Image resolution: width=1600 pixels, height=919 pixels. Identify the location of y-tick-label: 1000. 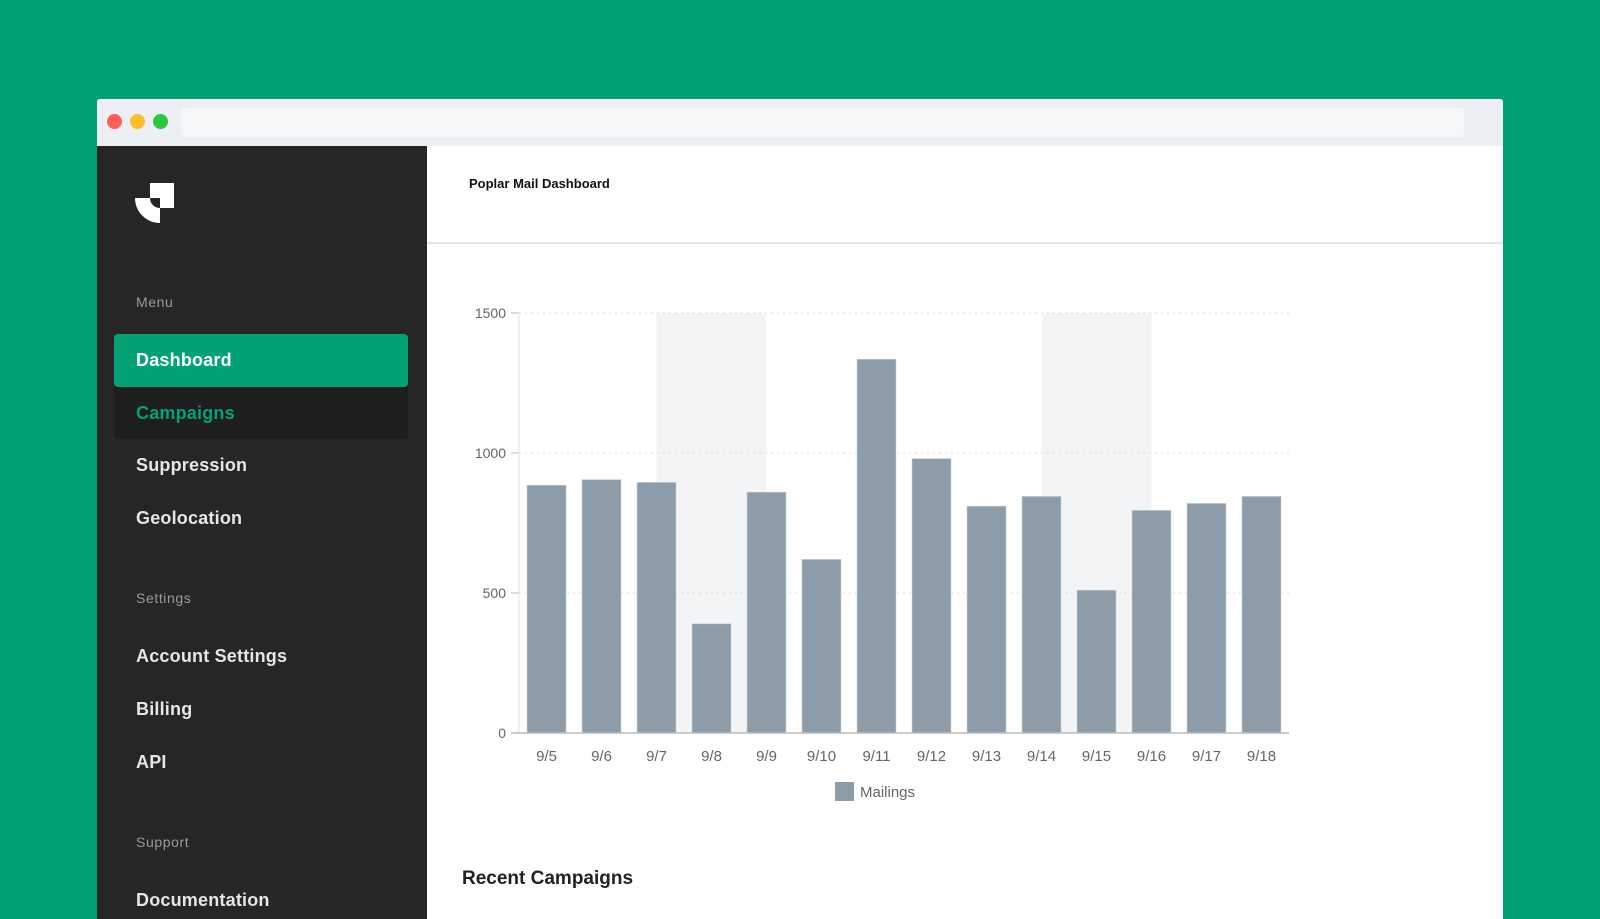
(490, 453).